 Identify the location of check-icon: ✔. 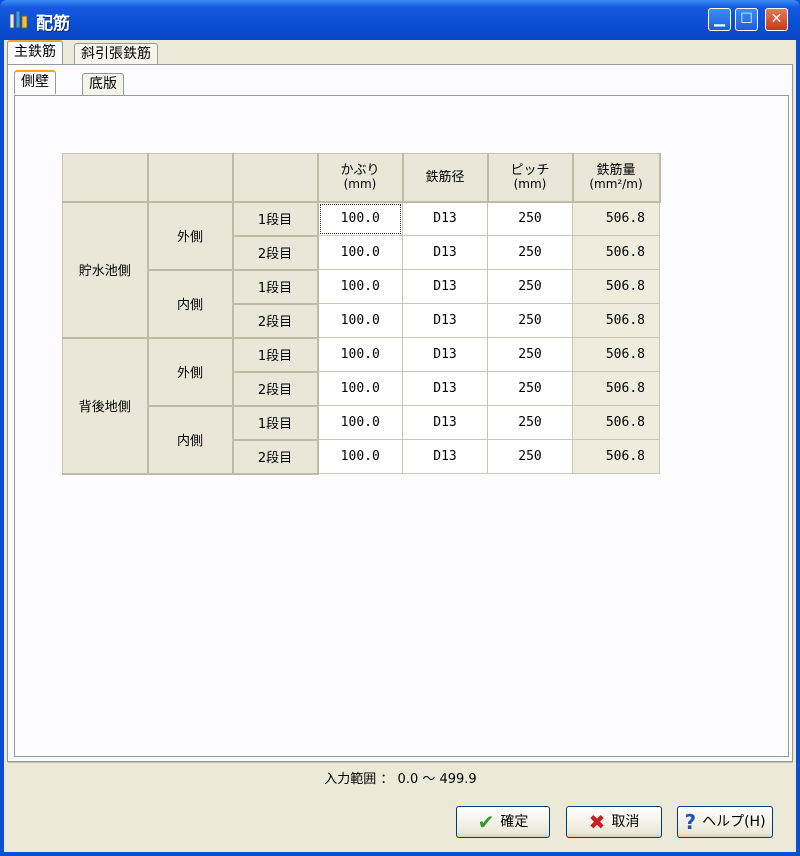
(486, 822).